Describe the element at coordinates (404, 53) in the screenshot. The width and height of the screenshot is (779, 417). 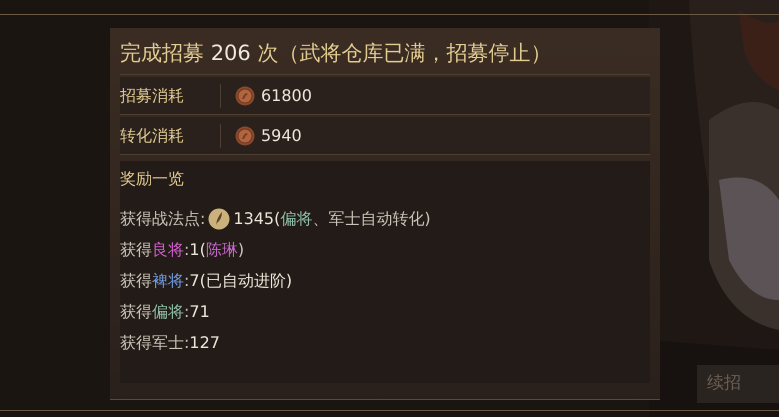
I see `title-text: 次（武将仓库已满，招募停止）` at that location.